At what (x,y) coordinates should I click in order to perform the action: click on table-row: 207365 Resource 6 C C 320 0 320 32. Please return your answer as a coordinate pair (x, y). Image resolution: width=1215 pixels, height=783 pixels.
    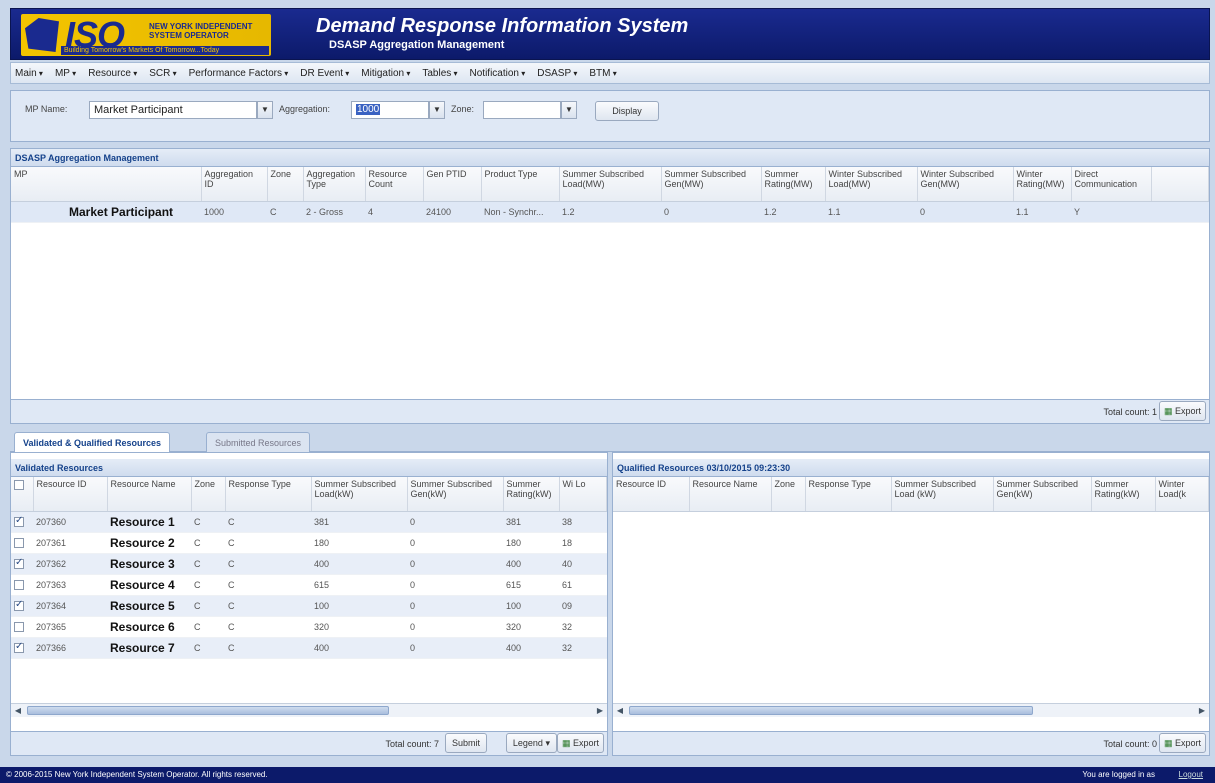
    Looking at the image, I should click on (309, 627).